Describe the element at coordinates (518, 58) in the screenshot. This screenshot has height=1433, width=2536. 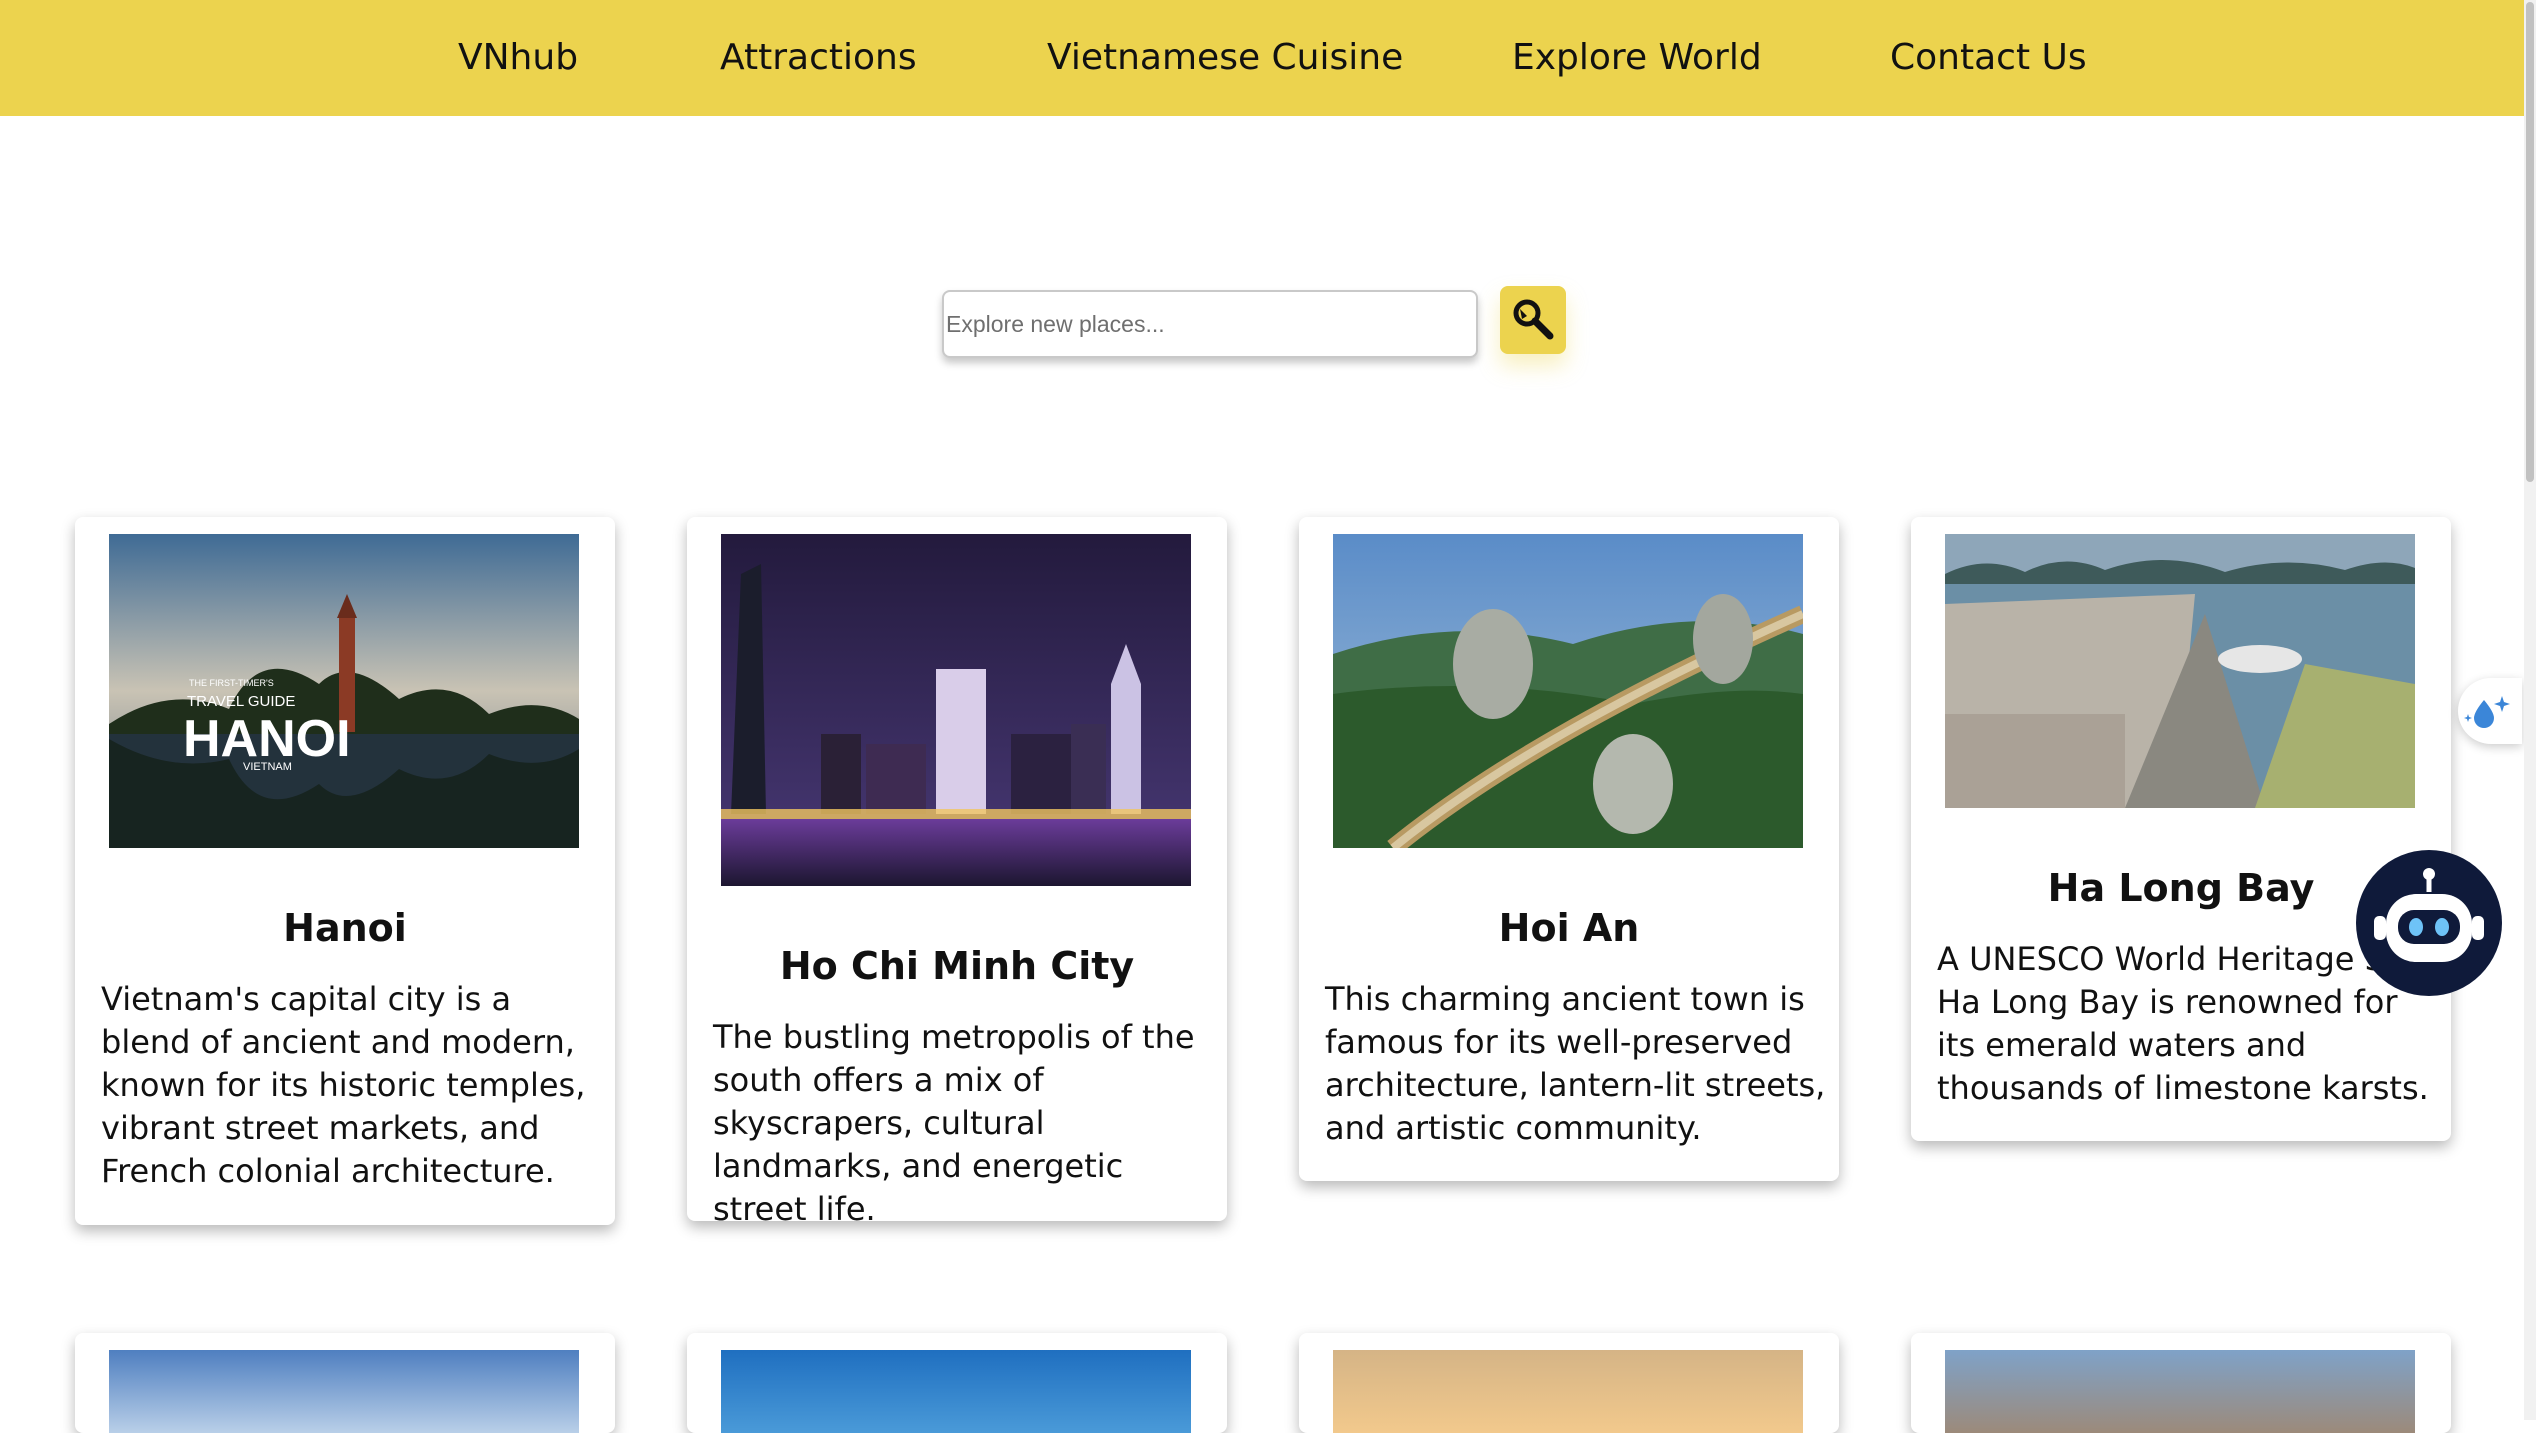
I see `nav-item-vnhub: VNhub` at that location.